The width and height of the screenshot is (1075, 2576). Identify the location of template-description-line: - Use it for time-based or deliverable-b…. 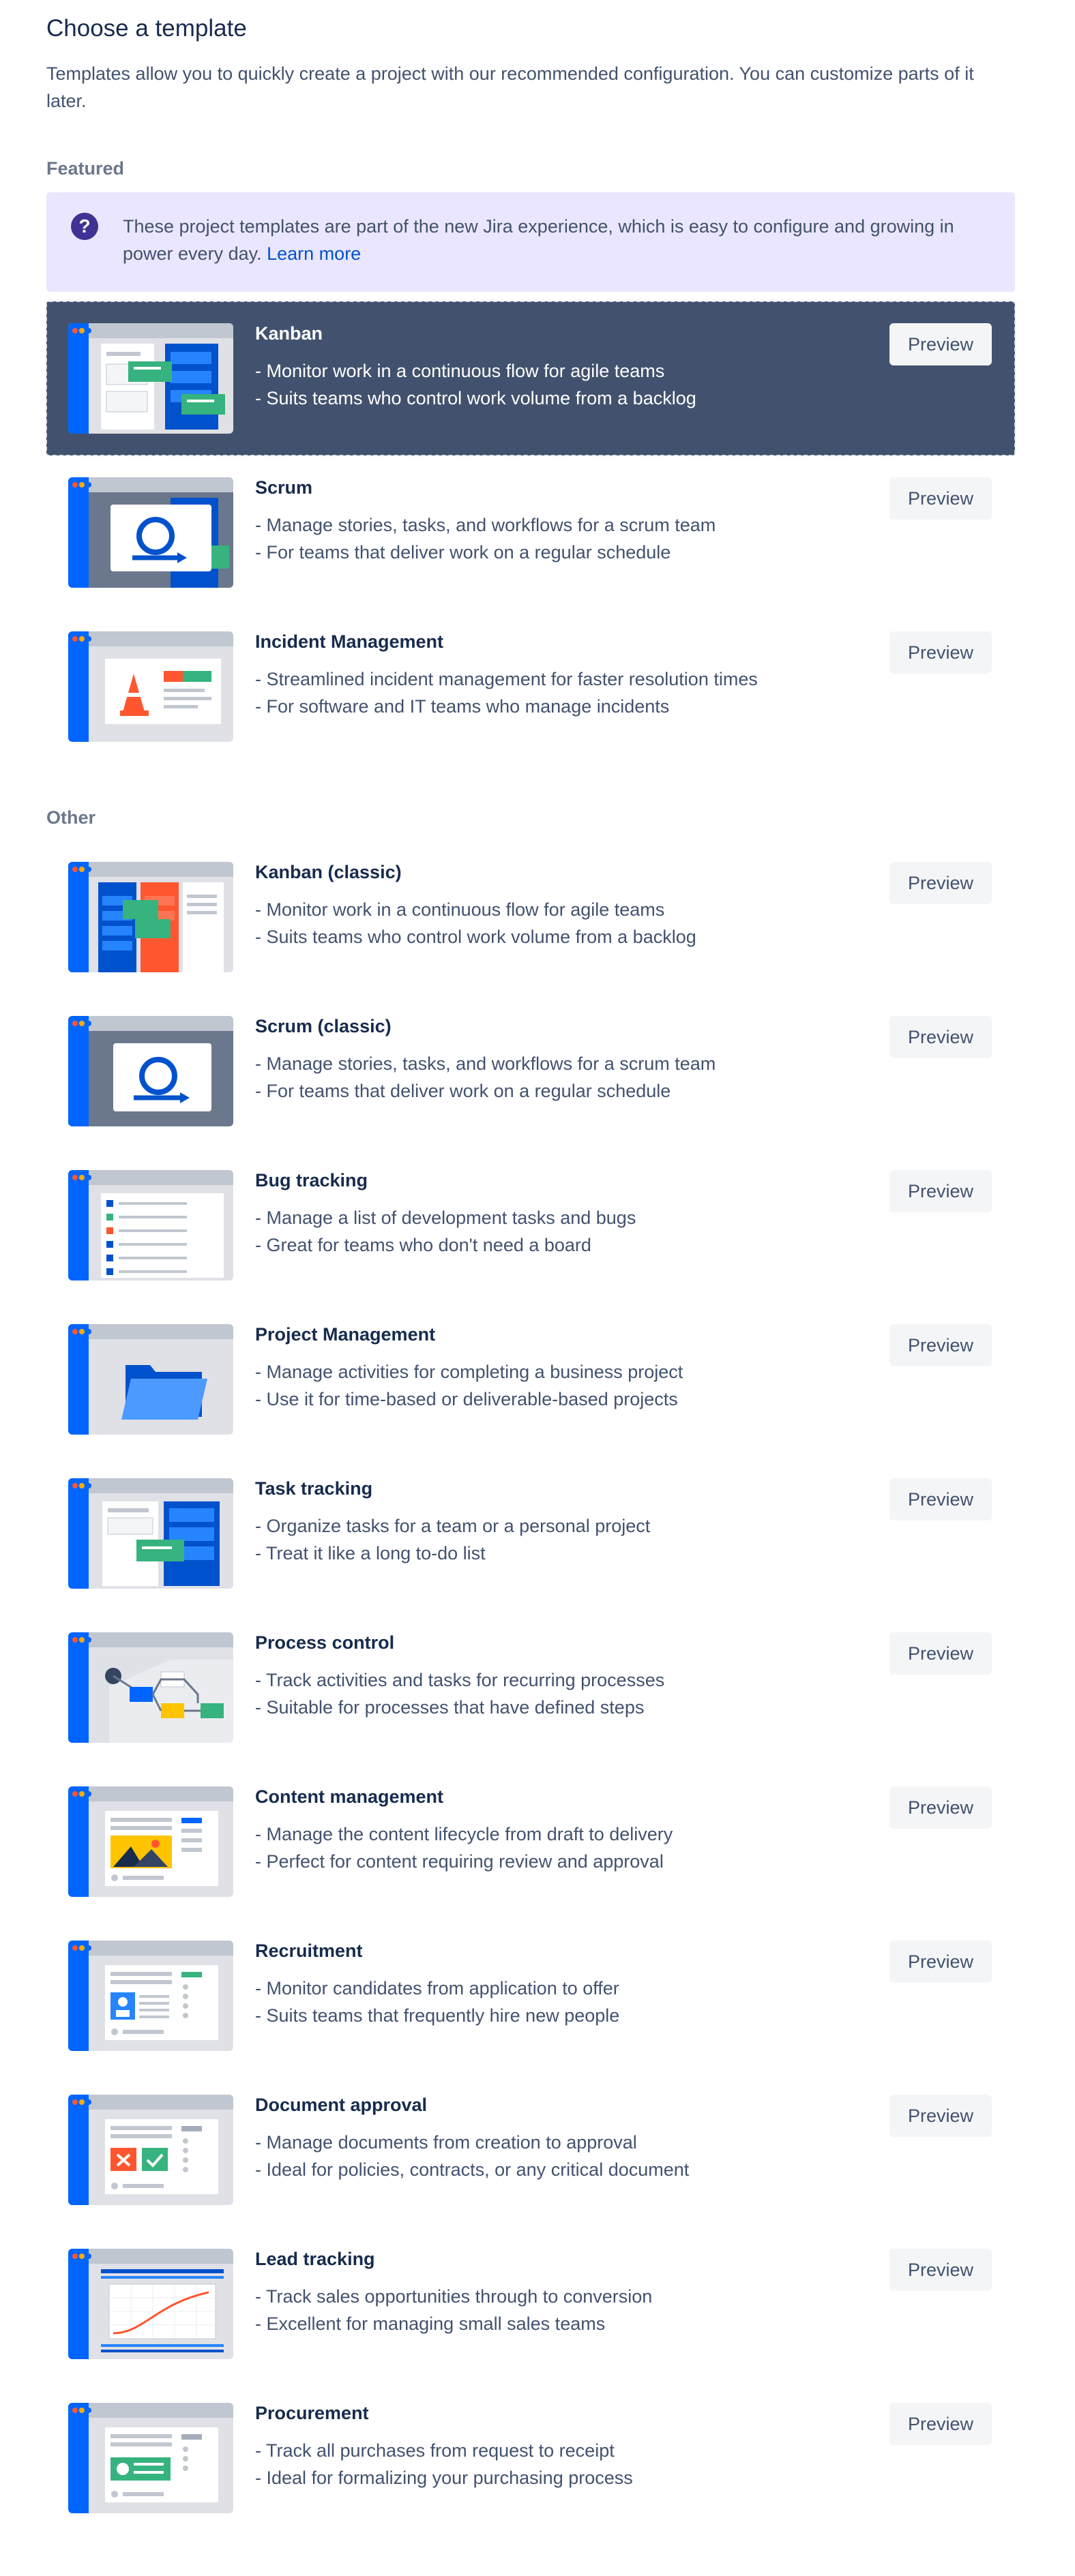
(466, 1399).